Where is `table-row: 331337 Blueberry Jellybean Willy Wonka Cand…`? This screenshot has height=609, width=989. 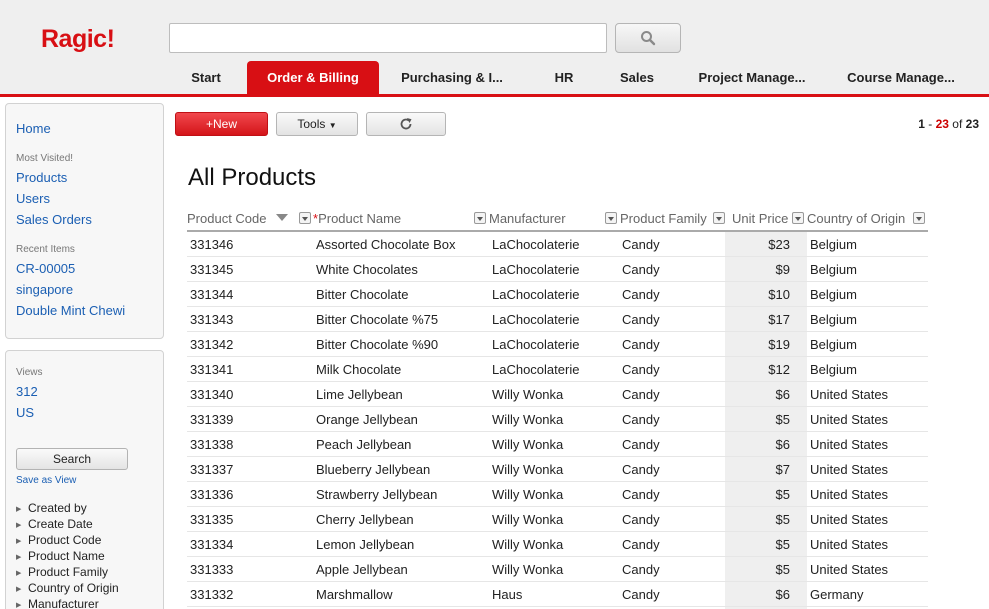
table-row: 331337 Blueberry Jellybean Willy Wonka Cand… is located at coordinates (557, 469).